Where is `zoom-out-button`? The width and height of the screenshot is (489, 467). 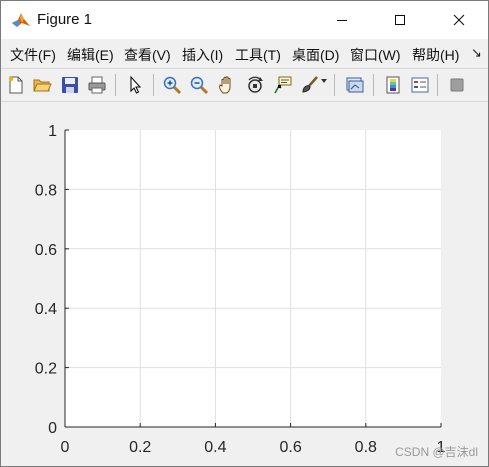 zoom-out-button is located at coordinates (199, 85).